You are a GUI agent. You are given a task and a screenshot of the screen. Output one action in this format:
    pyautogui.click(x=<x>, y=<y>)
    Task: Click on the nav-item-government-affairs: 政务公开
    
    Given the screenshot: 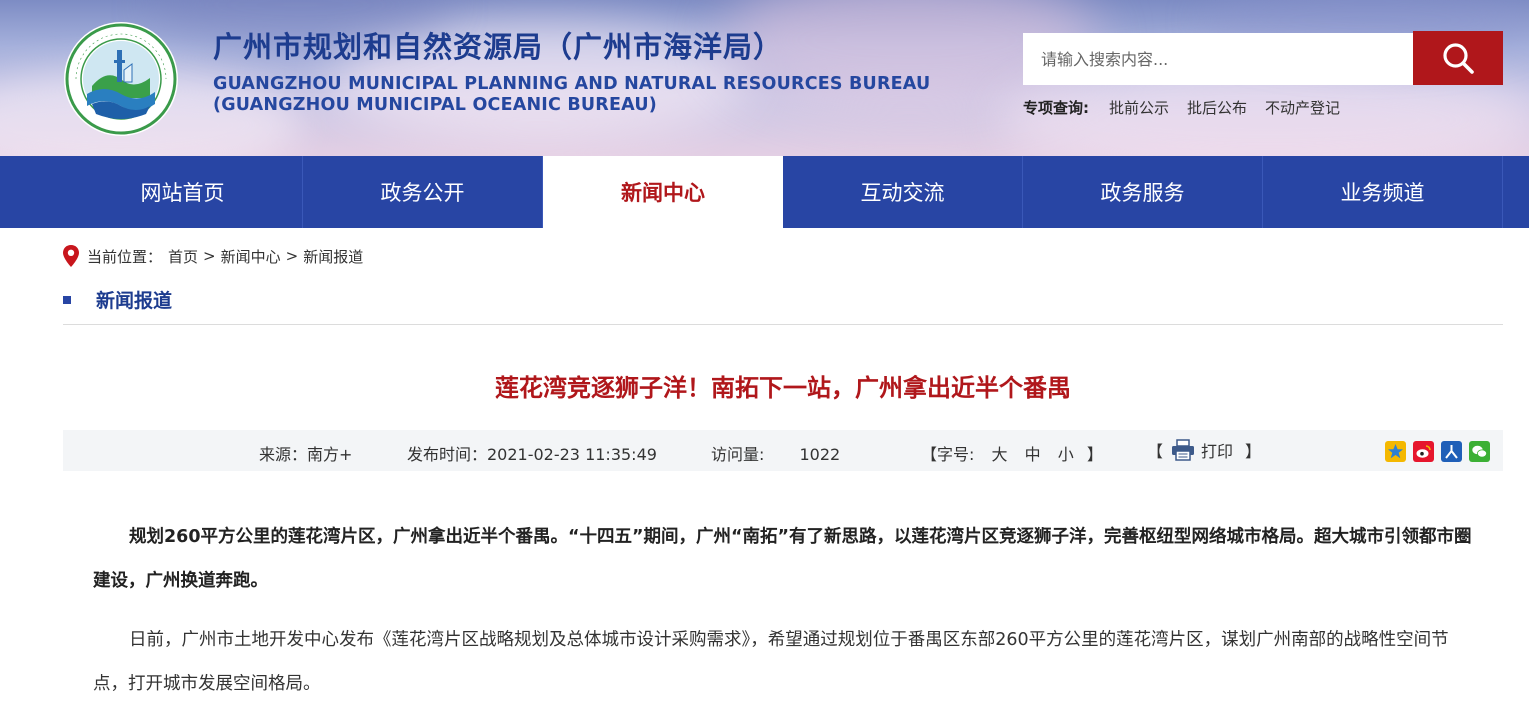 What is the action you would take?
    pyautogui.click(x=423, y=192)
    